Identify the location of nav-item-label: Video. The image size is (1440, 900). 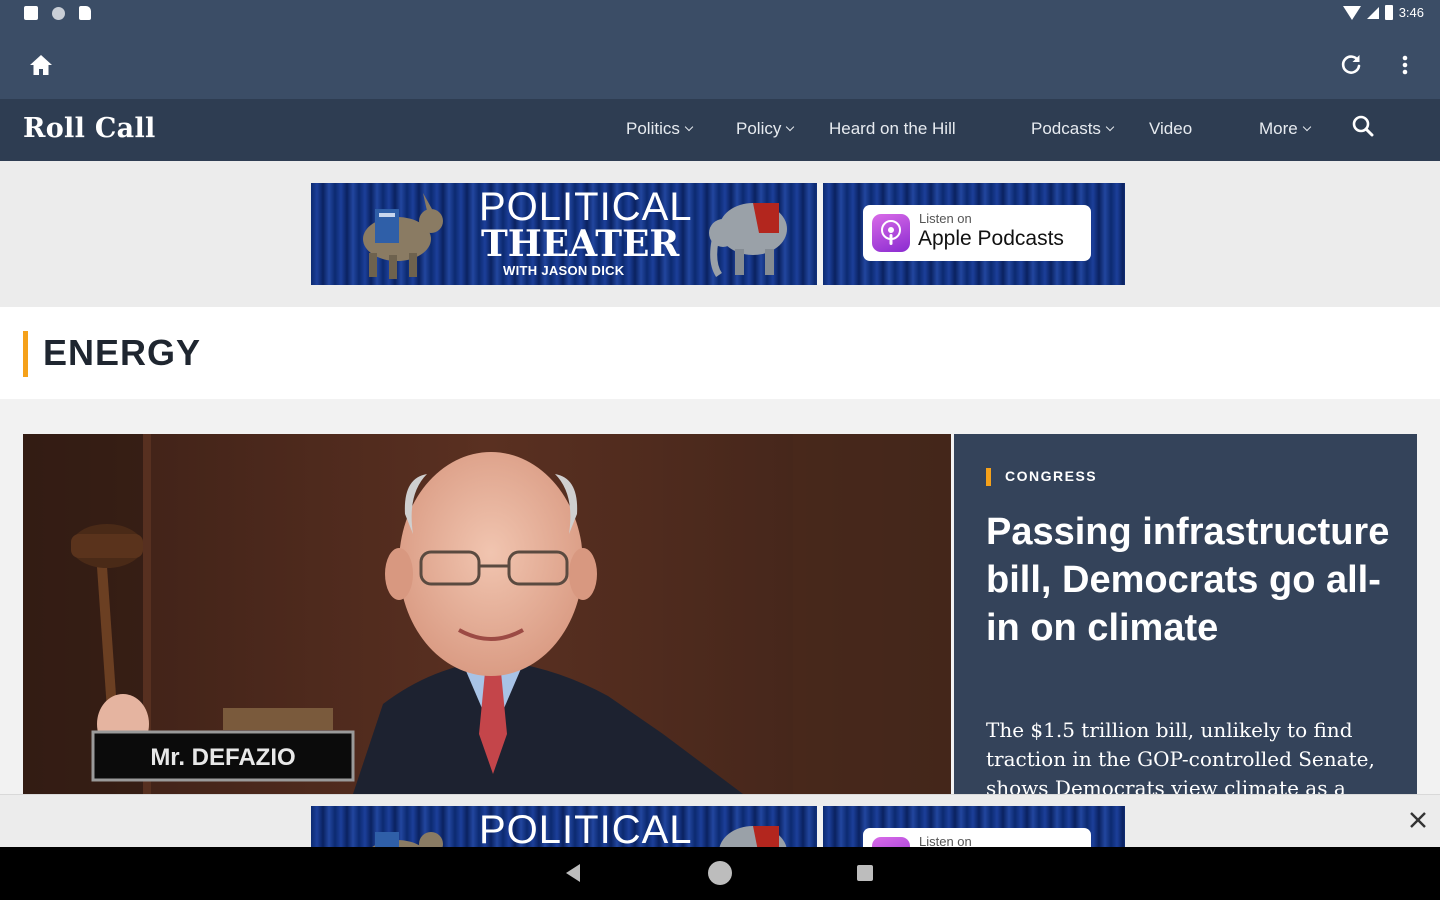
(1171, 128).